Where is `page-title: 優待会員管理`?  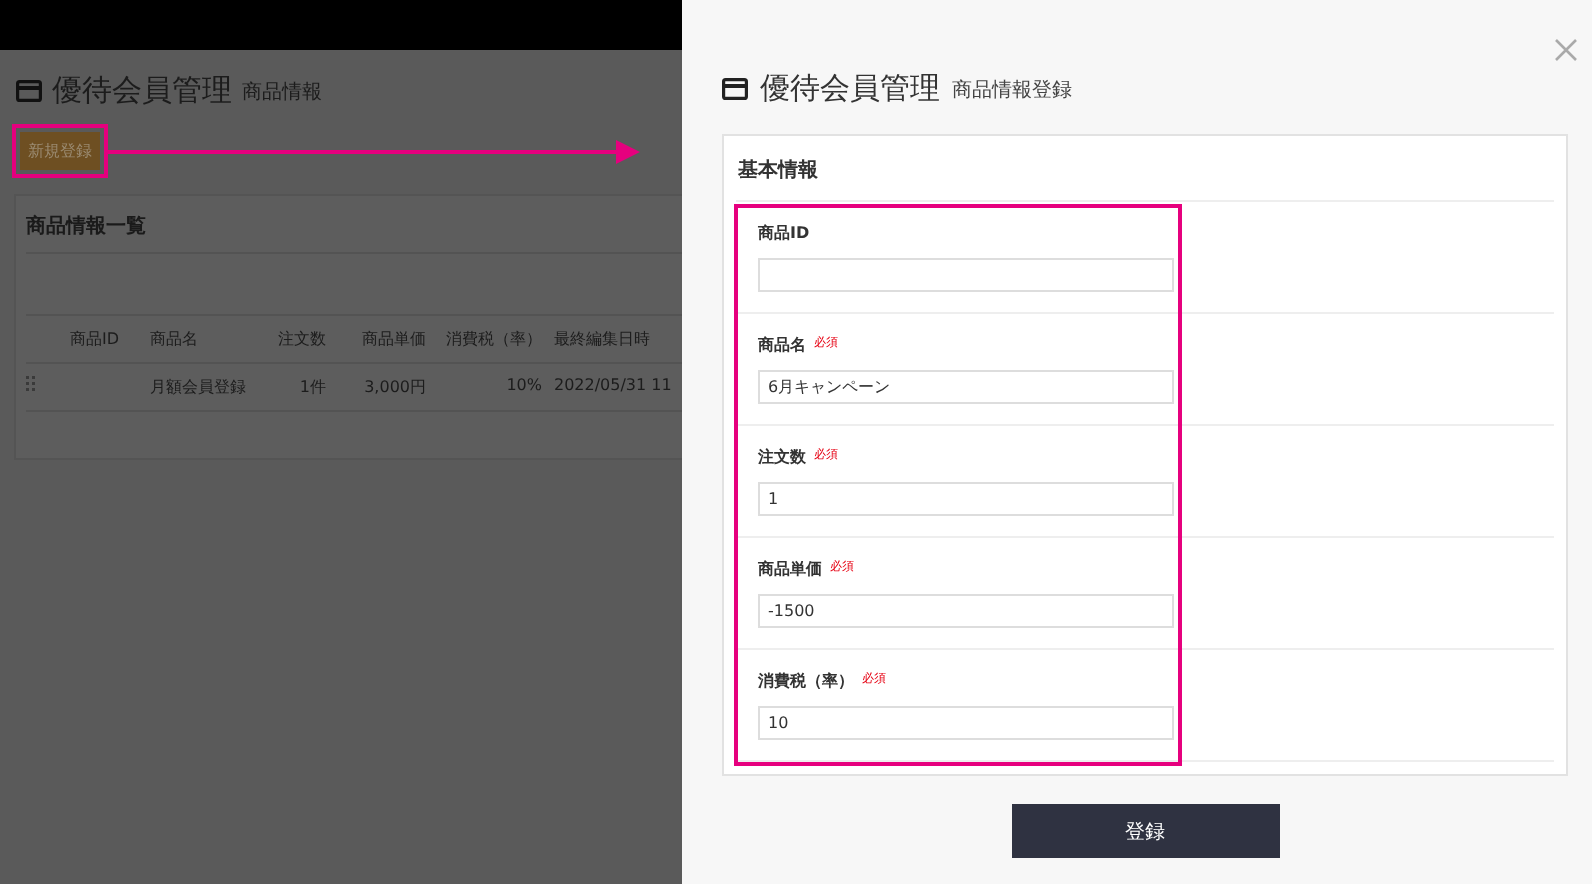
page-title: 優待会員管理 is located at coordinates (142, 91).